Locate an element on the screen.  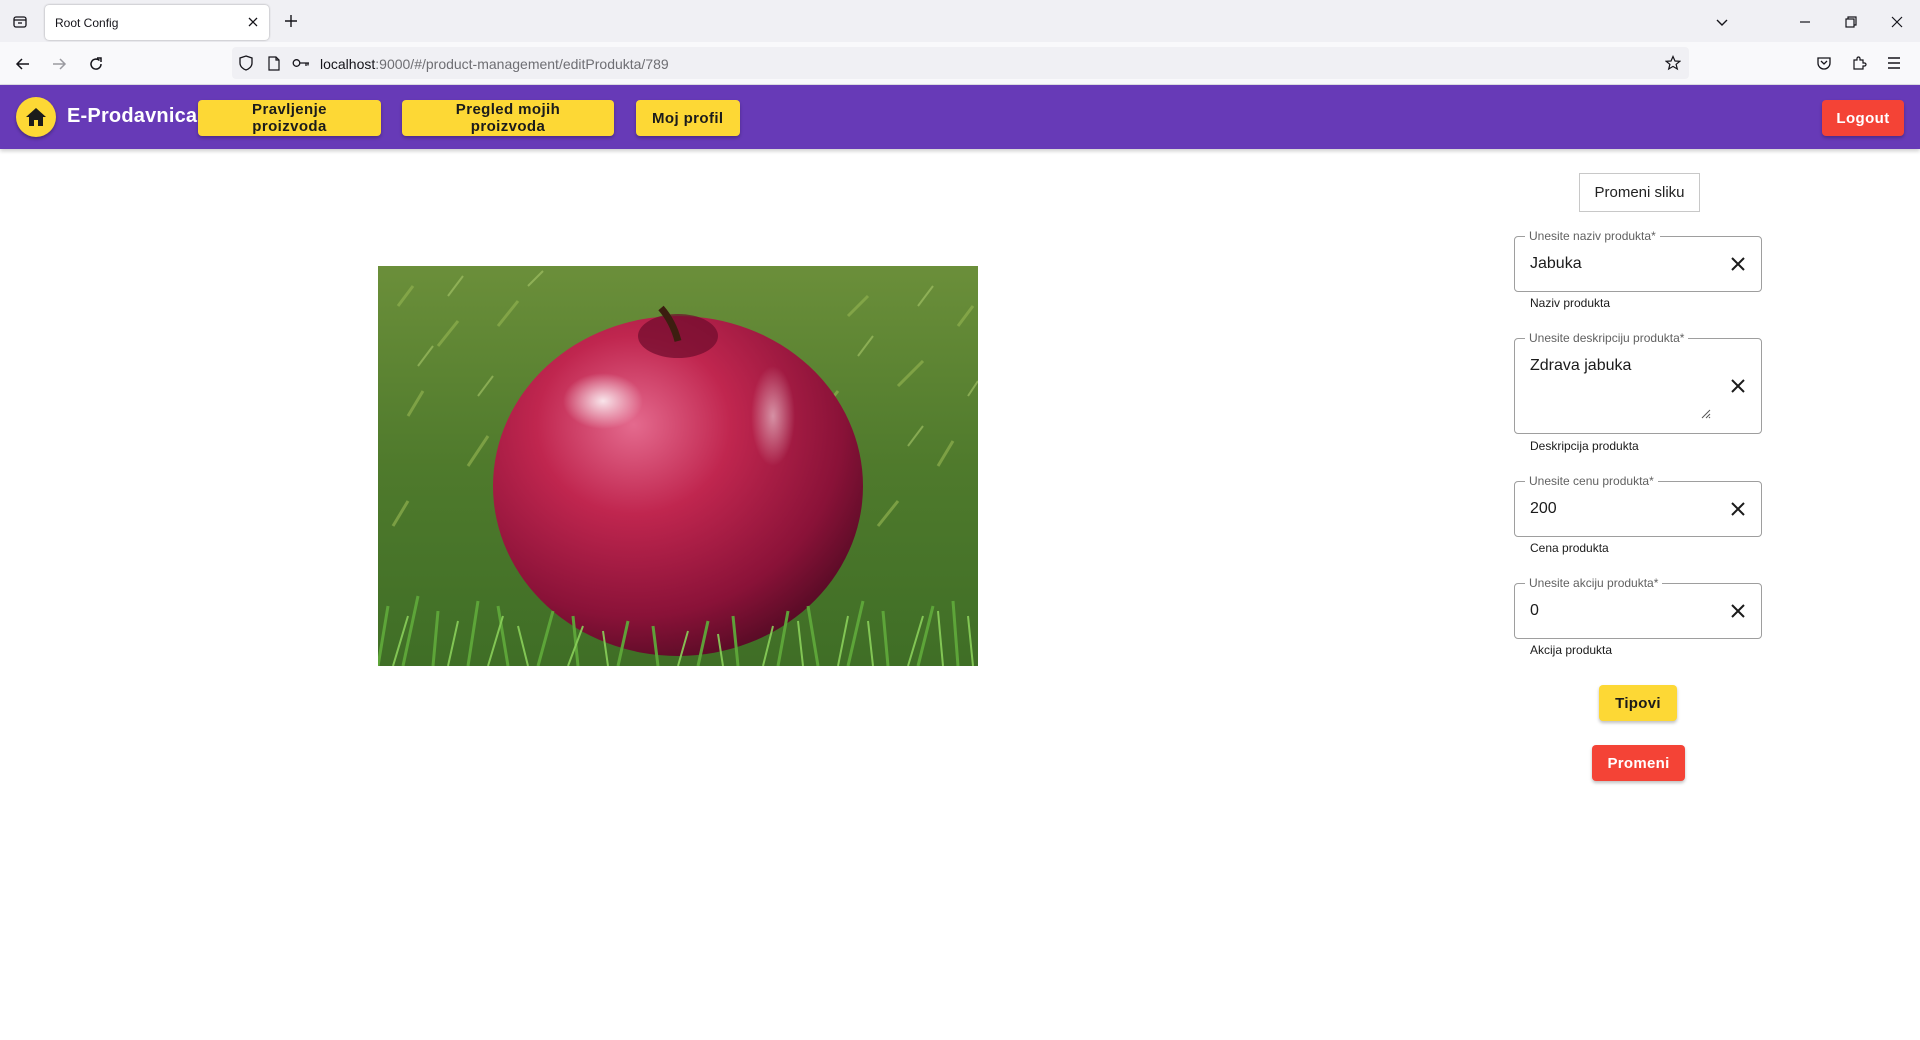
product-price-hint: Cena produkta is located at coordinates (1569, 548).